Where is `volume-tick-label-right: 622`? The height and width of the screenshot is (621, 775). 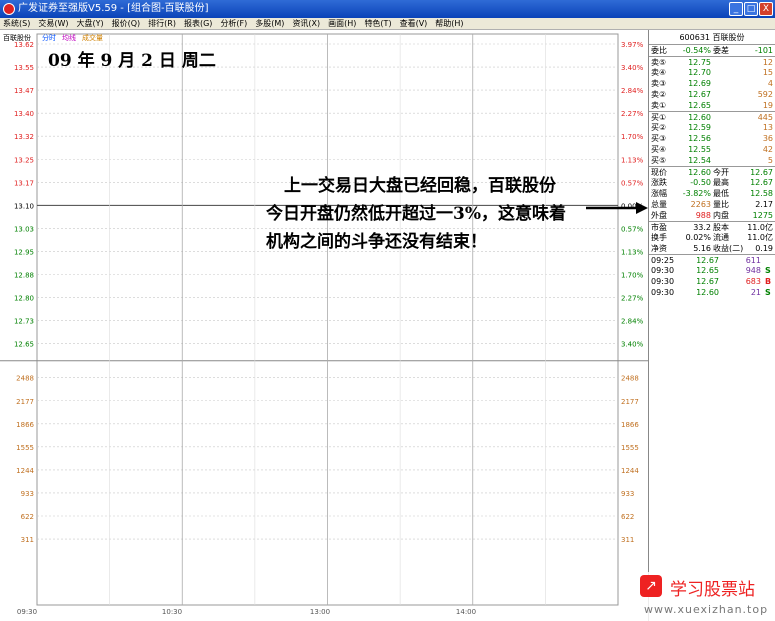 volume-tick-label-right: 622 is located at coordinates (627, 517).